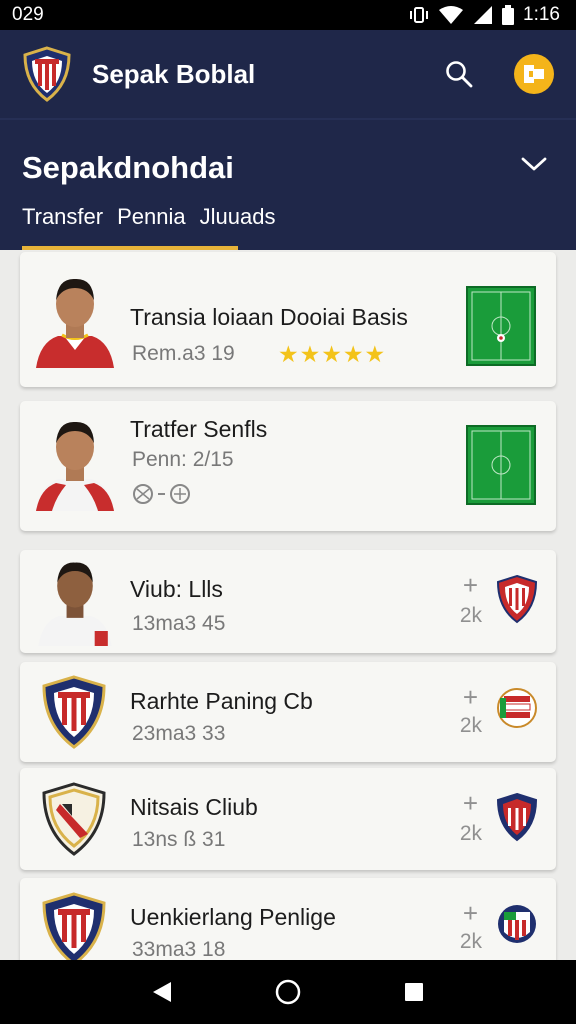  I want to click on profile-icon, so click(534, 74).